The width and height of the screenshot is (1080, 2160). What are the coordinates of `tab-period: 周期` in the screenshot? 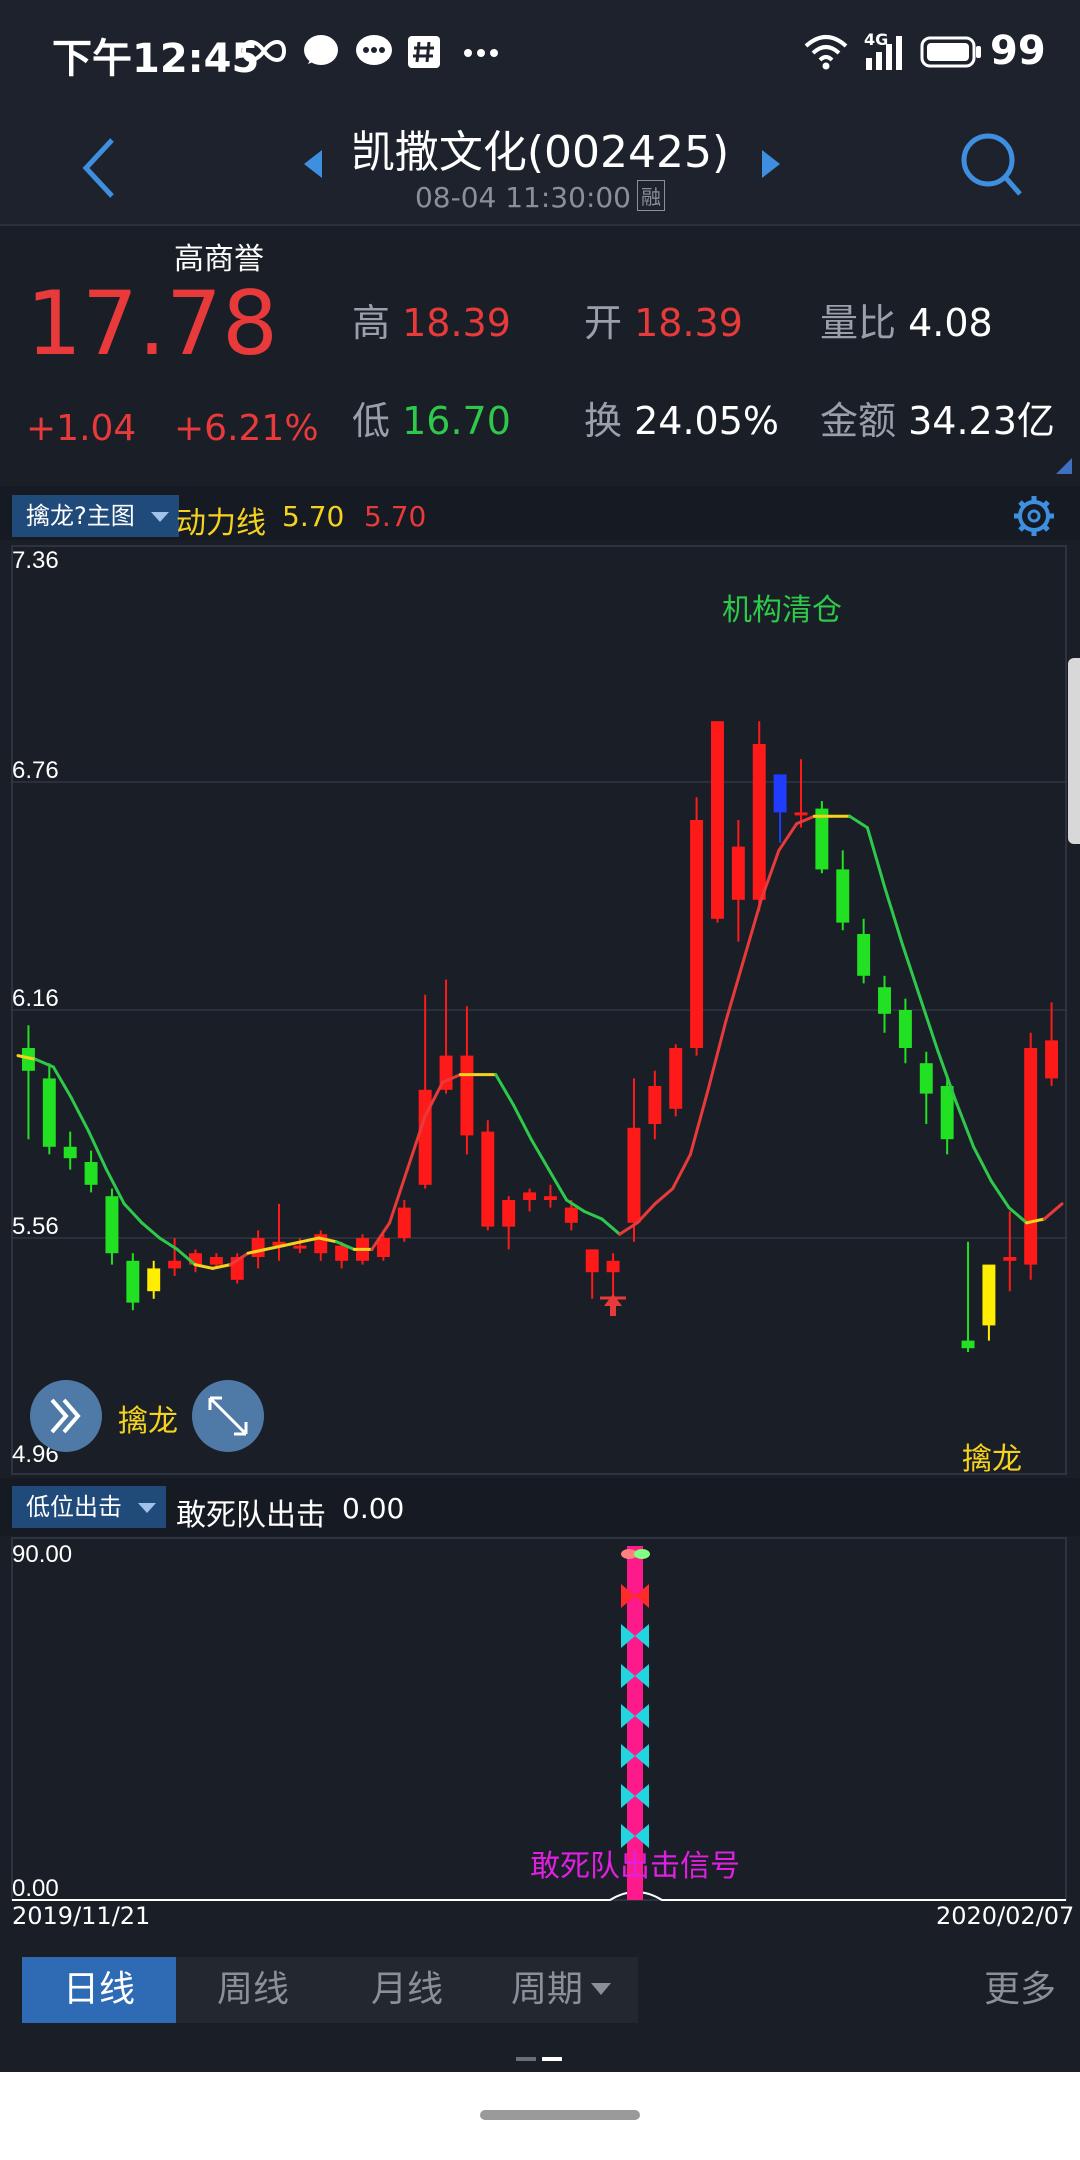 It's located at (561, 1990).